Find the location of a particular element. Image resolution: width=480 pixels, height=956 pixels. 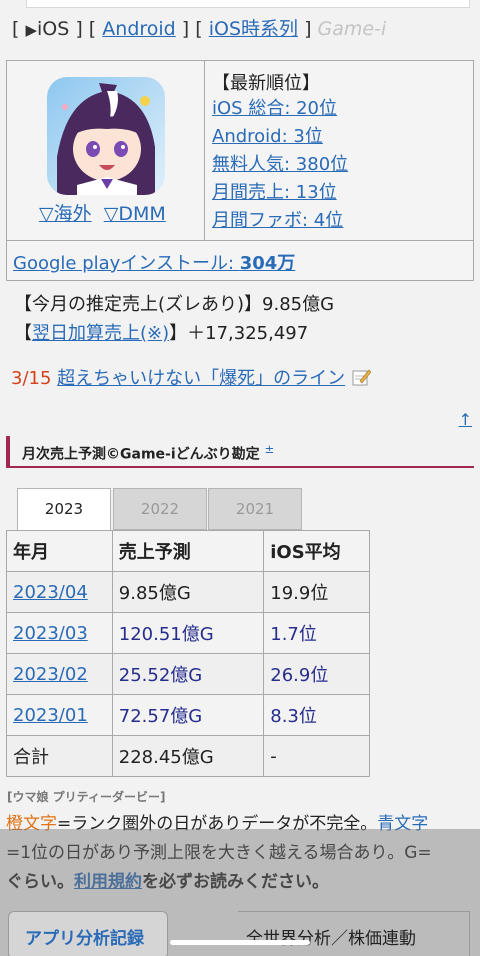

ranking-monthly-fav: 月間ファボ: 4位 is located at coordinates (277, 220).